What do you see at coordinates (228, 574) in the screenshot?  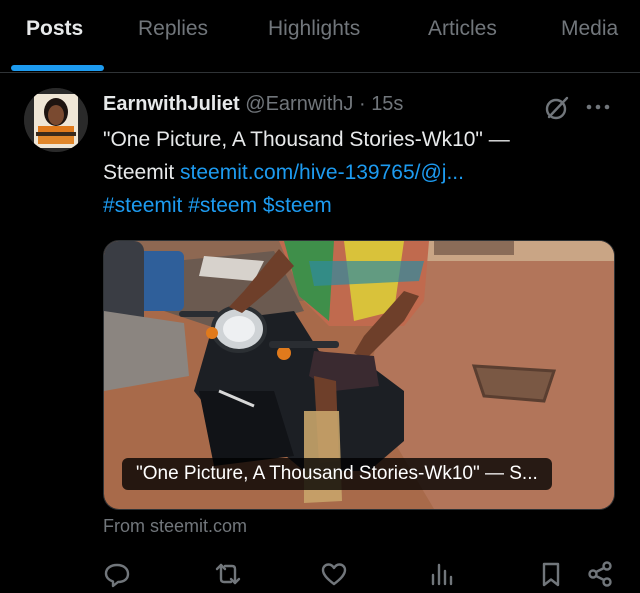 I see `retweet-icon` at bounding box center [228, 574].